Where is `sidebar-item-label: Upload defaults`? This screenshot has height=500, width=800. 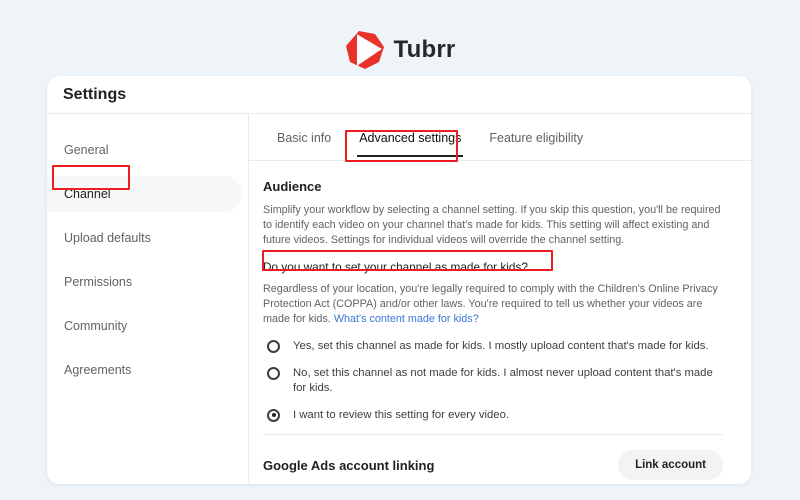
sidebar-item-label: Upload defaults is located at coordinates (107, 238).